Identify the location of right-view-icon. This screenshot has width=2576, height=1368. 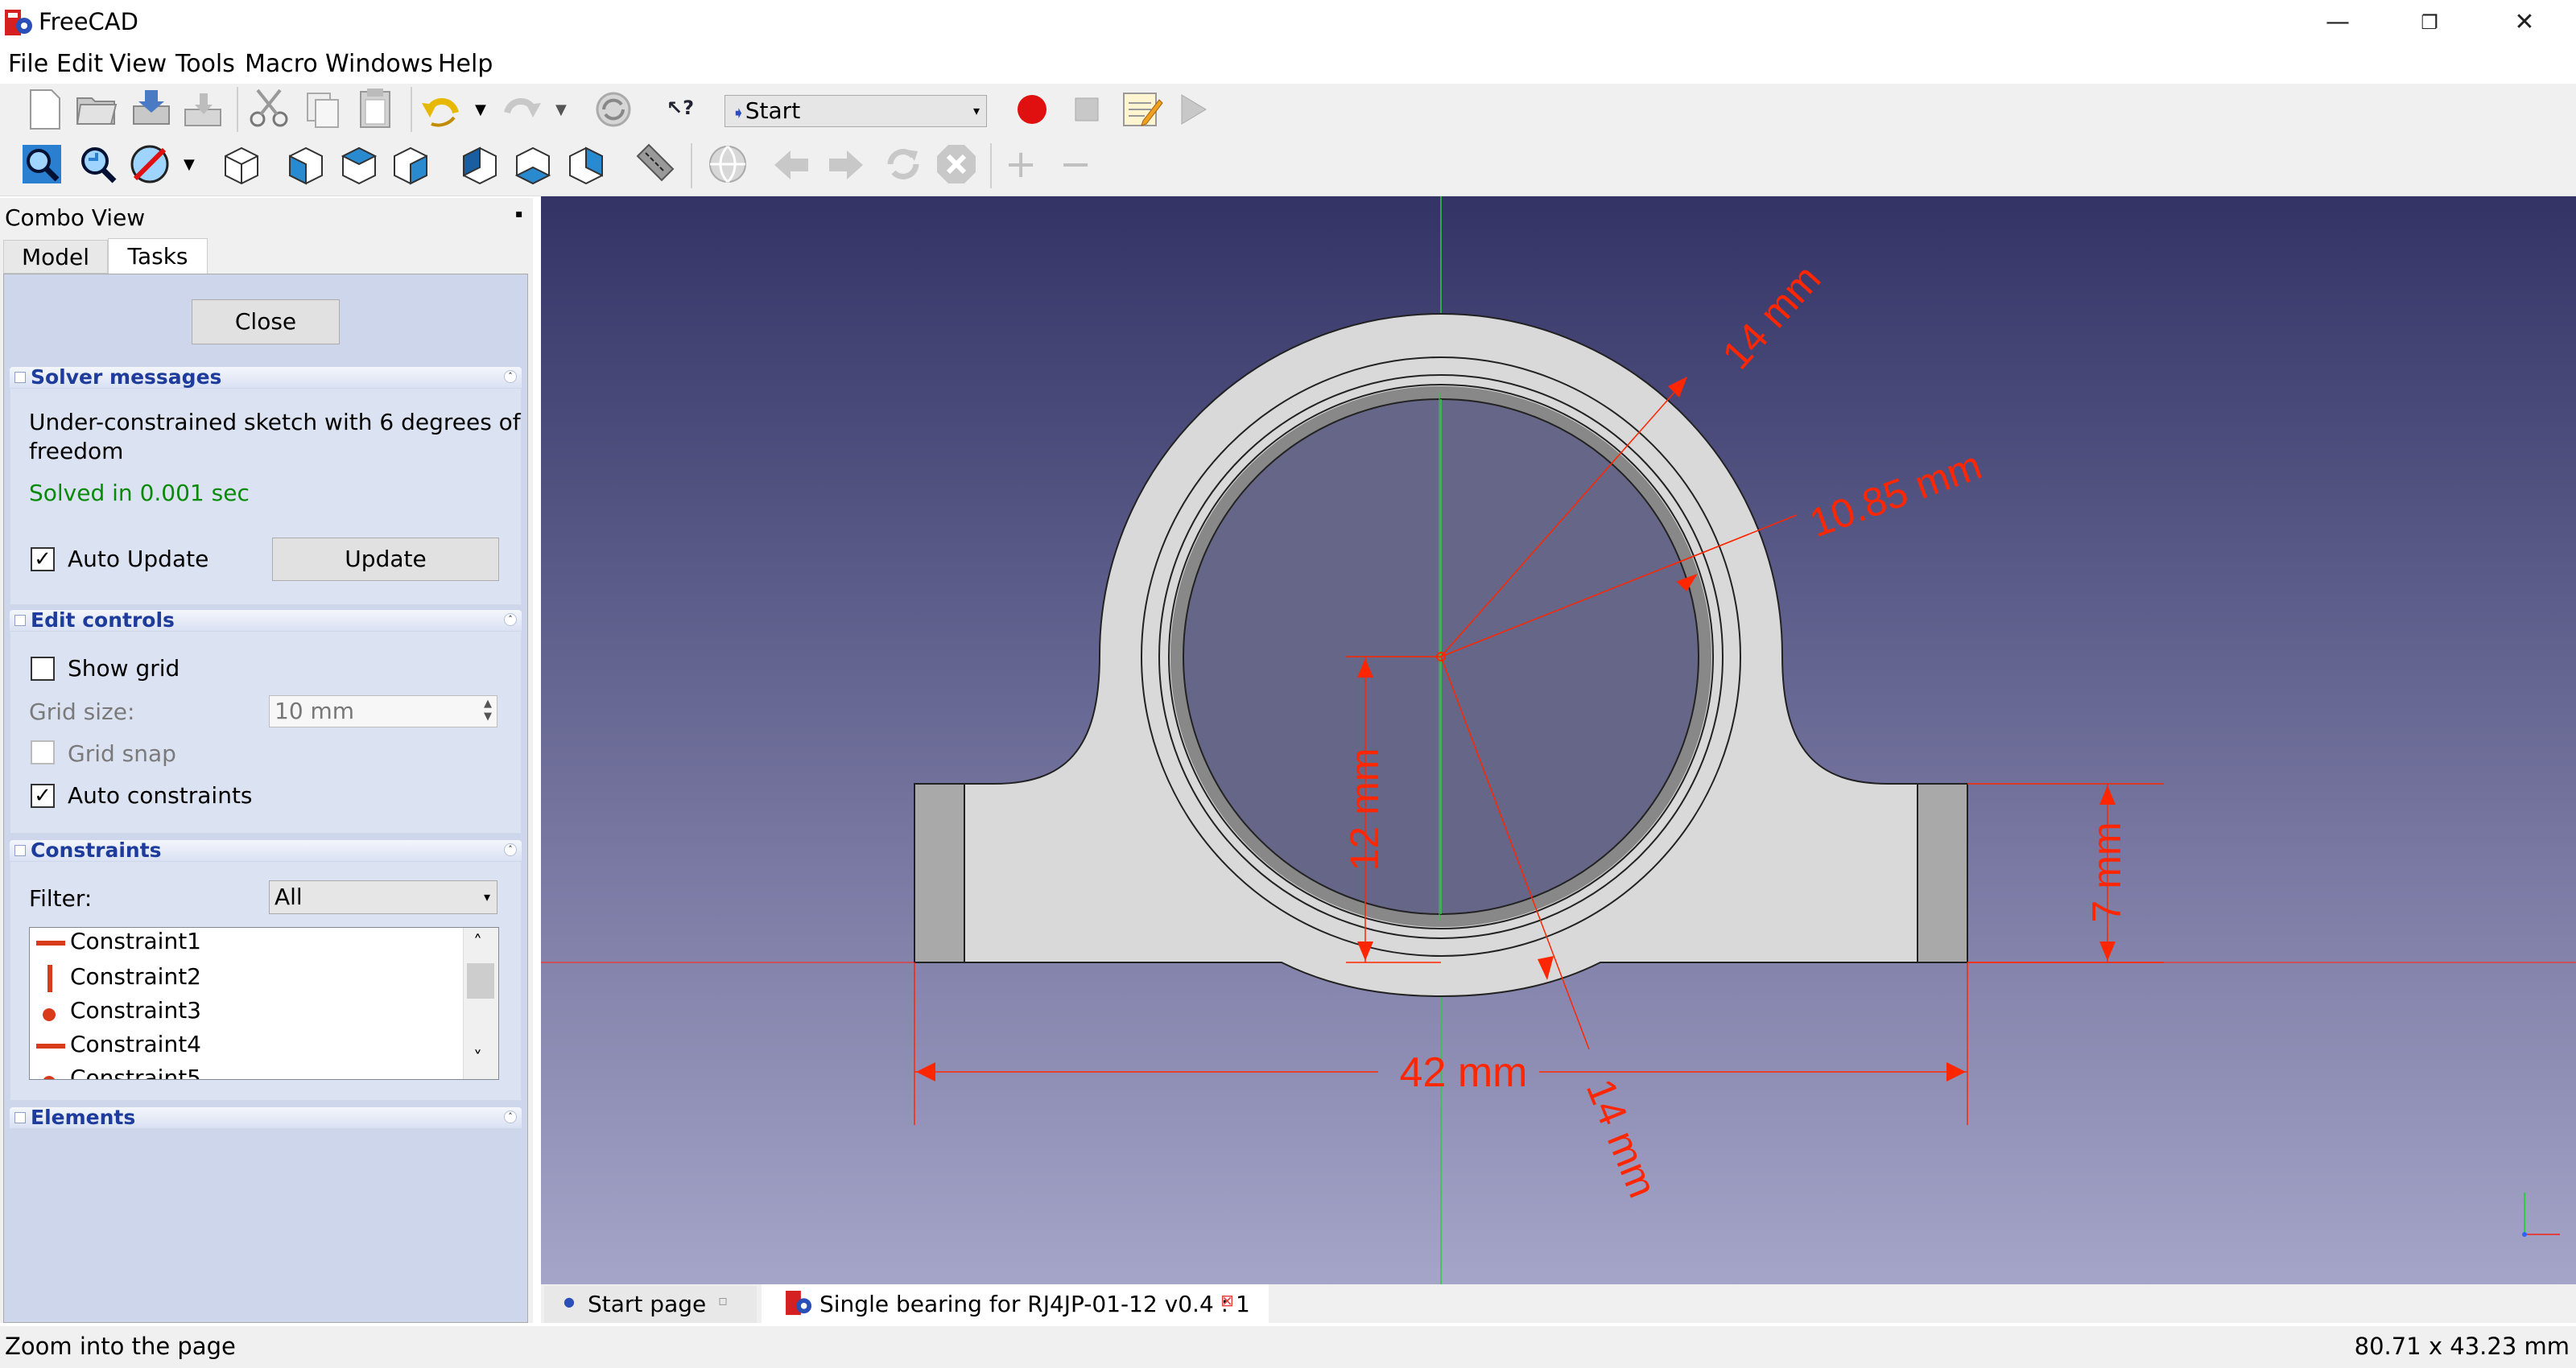
(410, 164).